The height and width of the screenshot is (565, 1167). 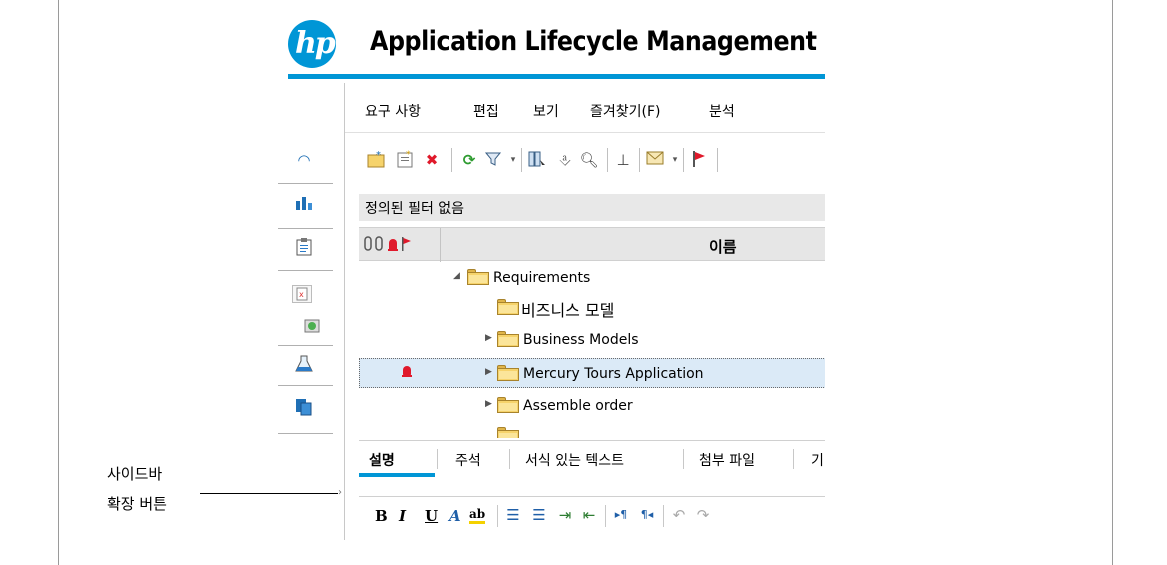 I want to click on numbered-list-icon: ☰, so click(x=539, y=515).